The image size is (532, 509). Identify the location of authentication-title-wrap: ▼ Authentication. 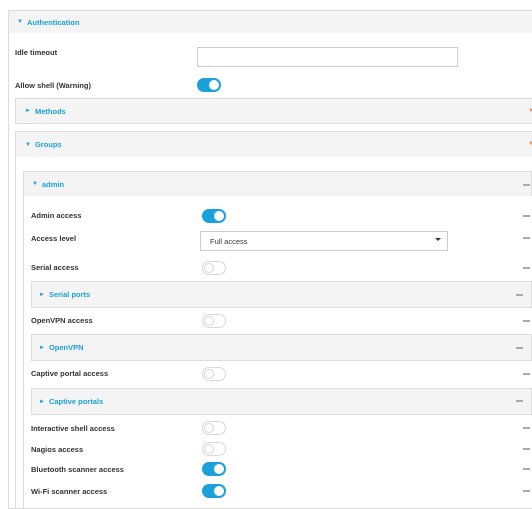
(48, 22).